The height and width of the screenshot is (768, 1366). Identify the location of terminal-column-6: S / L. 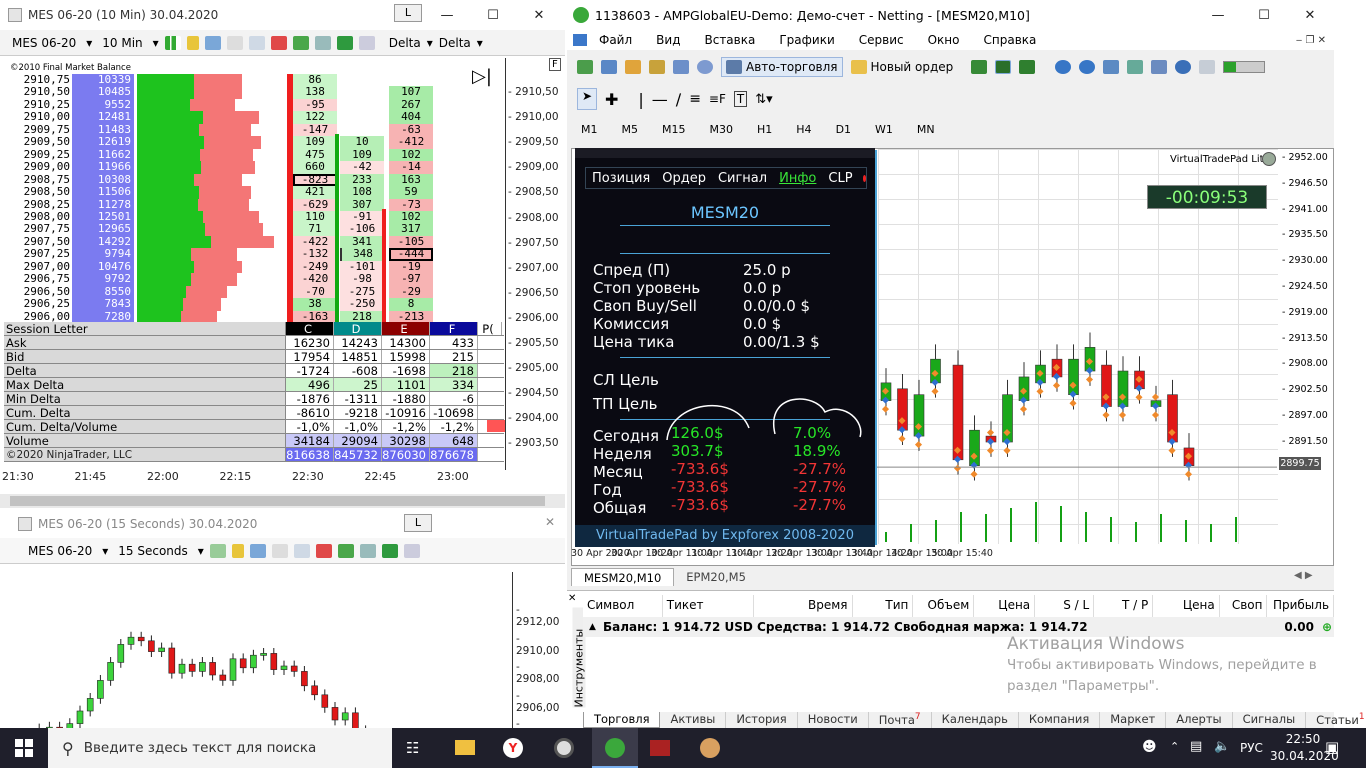
(1065, 606).